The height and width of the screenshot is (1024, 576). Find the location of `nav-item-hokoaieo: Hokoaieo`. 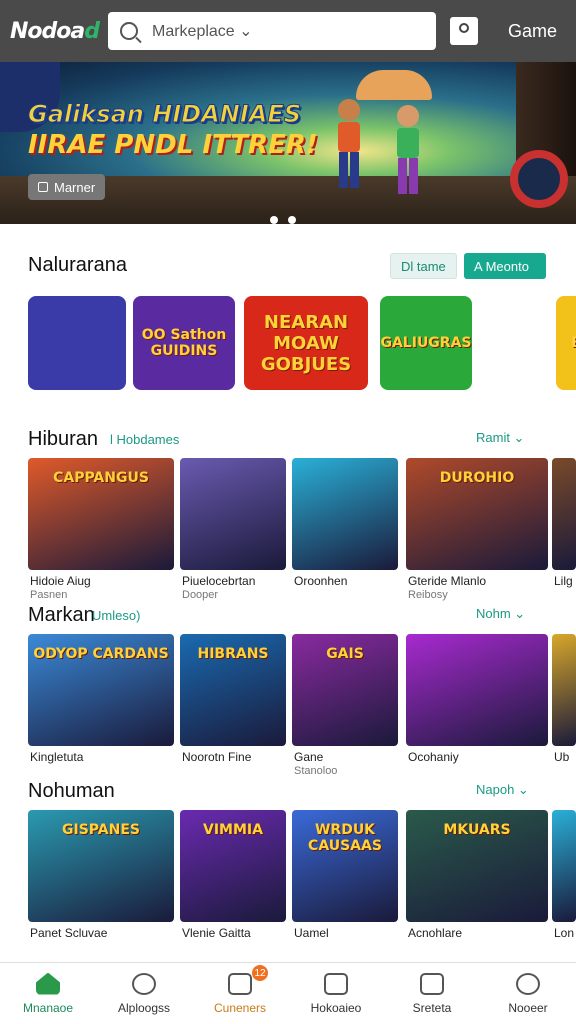

nav-item-hokoaieo: Hokoaieo is located at coordinates (336, 993).